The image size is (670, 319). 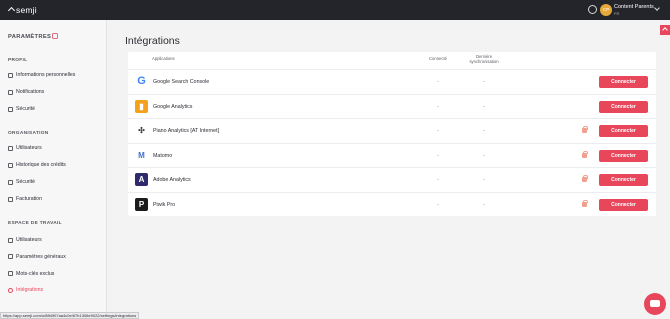 What do you see at coordinates (484, 59) in the screenshot?
I see `column-header-last-sync: Dernière synchronisation` at bounding box center [484, 59].